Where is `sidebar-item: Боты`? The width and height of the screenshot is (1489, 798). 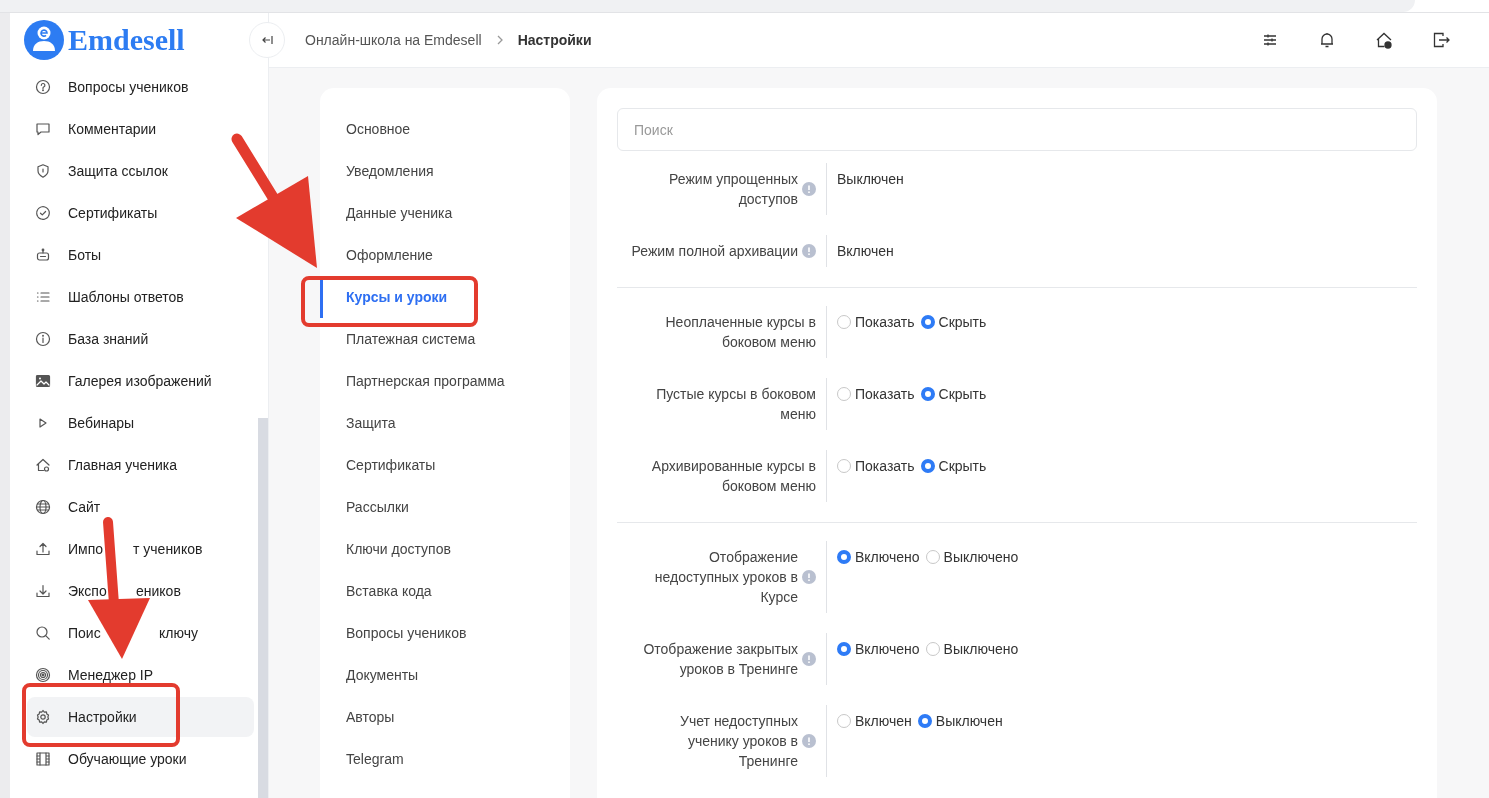
sidebar-item: Боты is located at coordinates (140, 255).